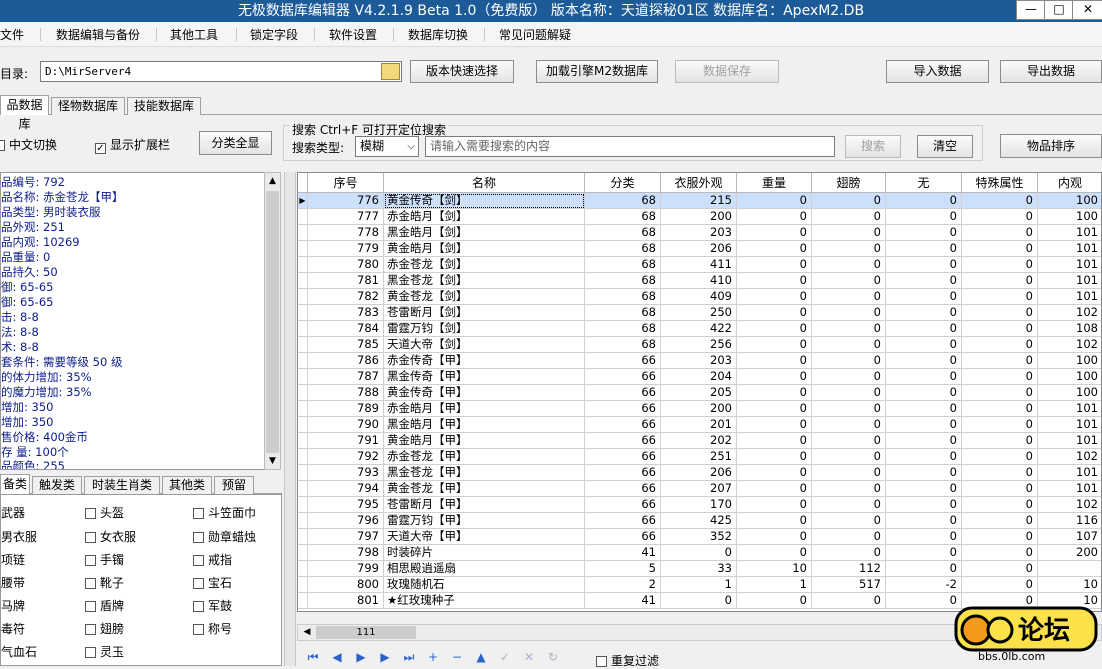 This screenshot has width=1102, height=669. What do you see at coordinates (234, 485) in the screenshot?
I see `class-tab-reserved: 预留` at bounding box center [234, 485].